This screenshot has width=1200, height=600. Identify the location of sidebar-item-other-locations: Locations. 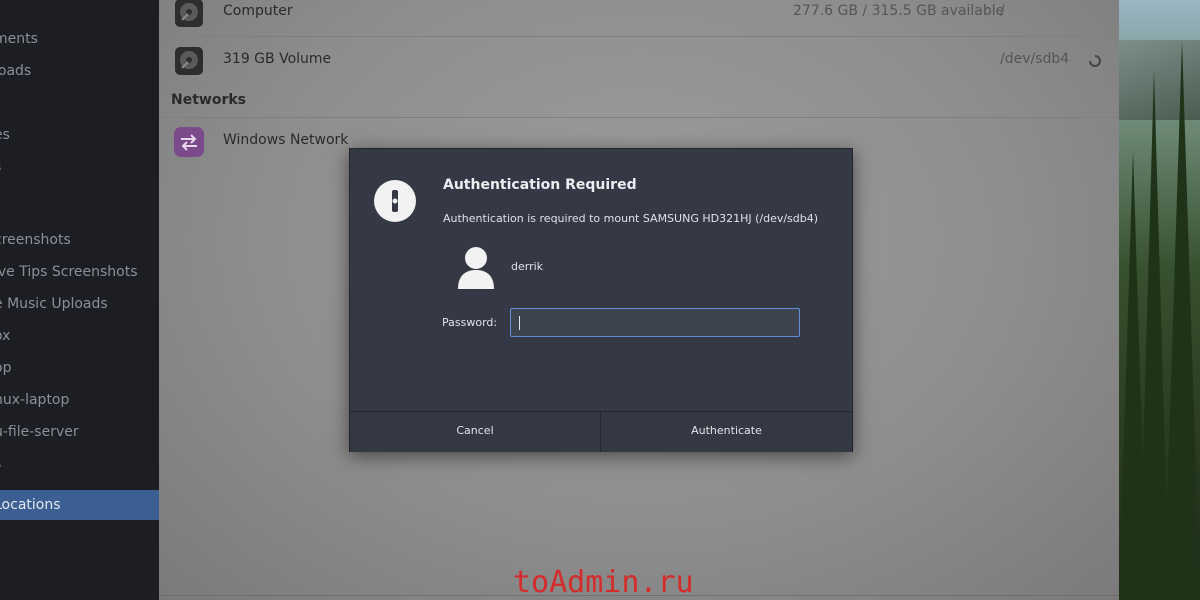
(79, 505).